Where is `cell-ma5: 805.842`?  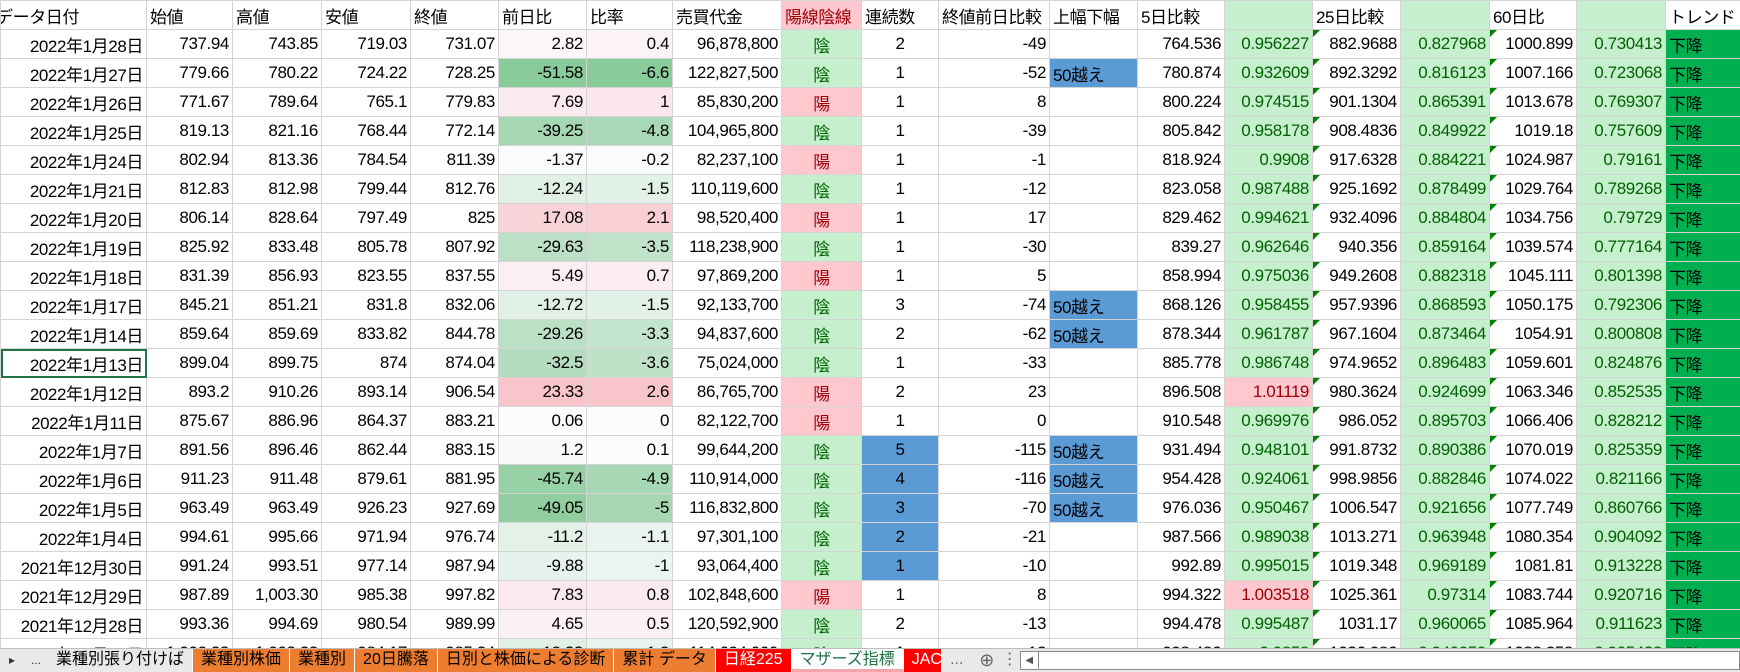 cell-ma5: 805.842 is located at coordinates (1181, 131).